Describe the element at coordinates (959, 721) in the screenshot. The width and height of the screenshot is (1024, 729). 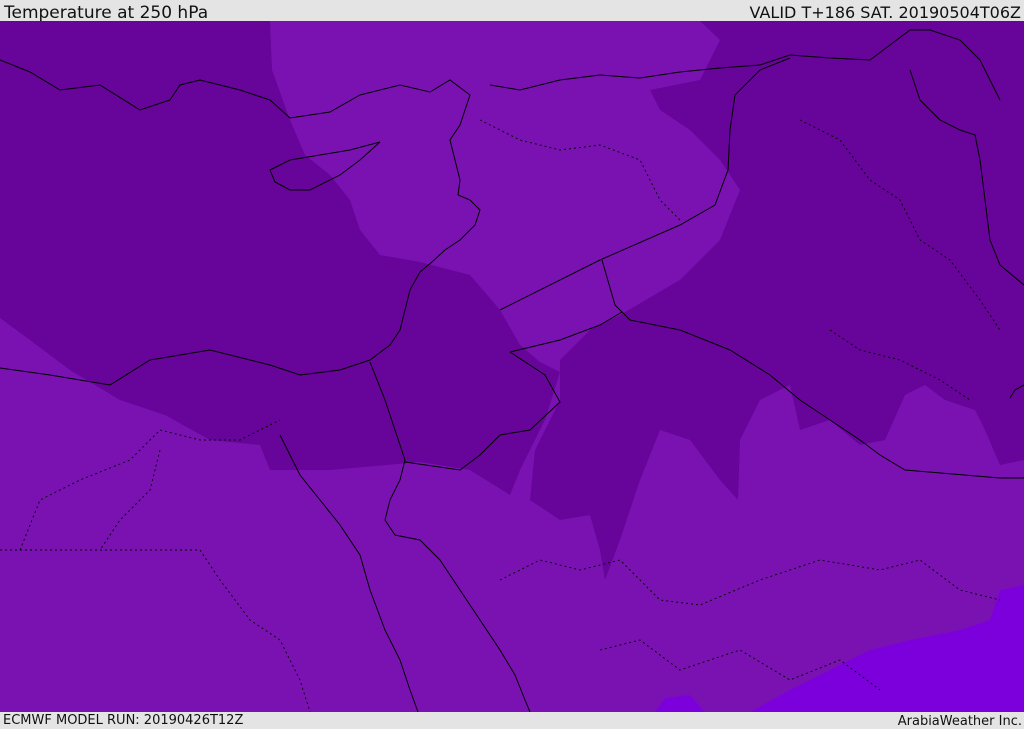
I see `brand-label: ArabiaWeather Inc.` at that location.